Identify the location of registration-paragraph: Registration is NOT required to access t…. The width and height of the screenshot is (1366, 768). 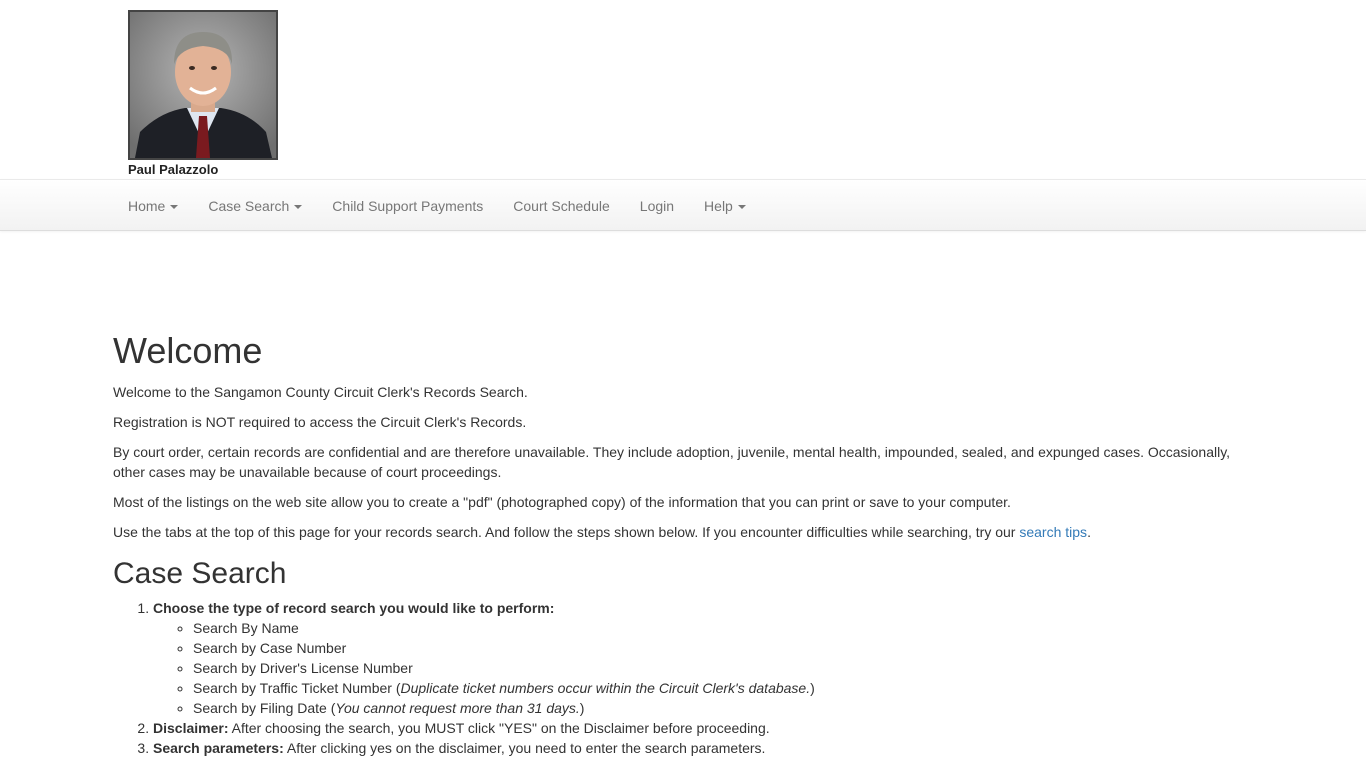
(320, 422).